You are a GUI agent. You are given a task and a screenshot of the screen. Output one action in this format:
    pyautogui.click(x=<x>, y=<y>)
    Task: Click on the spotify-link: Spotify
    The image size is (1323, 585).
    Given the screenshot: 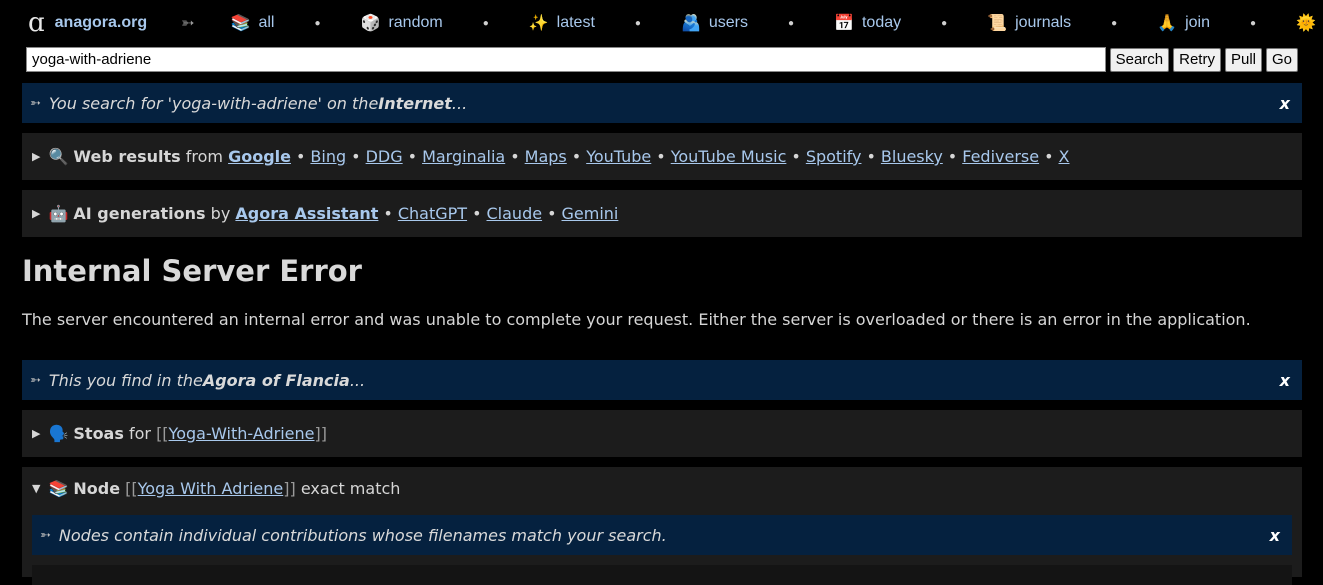 What is the action you would take?
    pyautogui.click(x=834, y=156)
    